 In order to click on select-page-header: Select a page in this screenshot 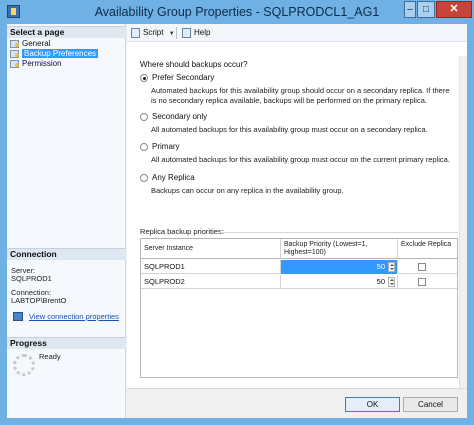, I will do `click(66, 32)`.